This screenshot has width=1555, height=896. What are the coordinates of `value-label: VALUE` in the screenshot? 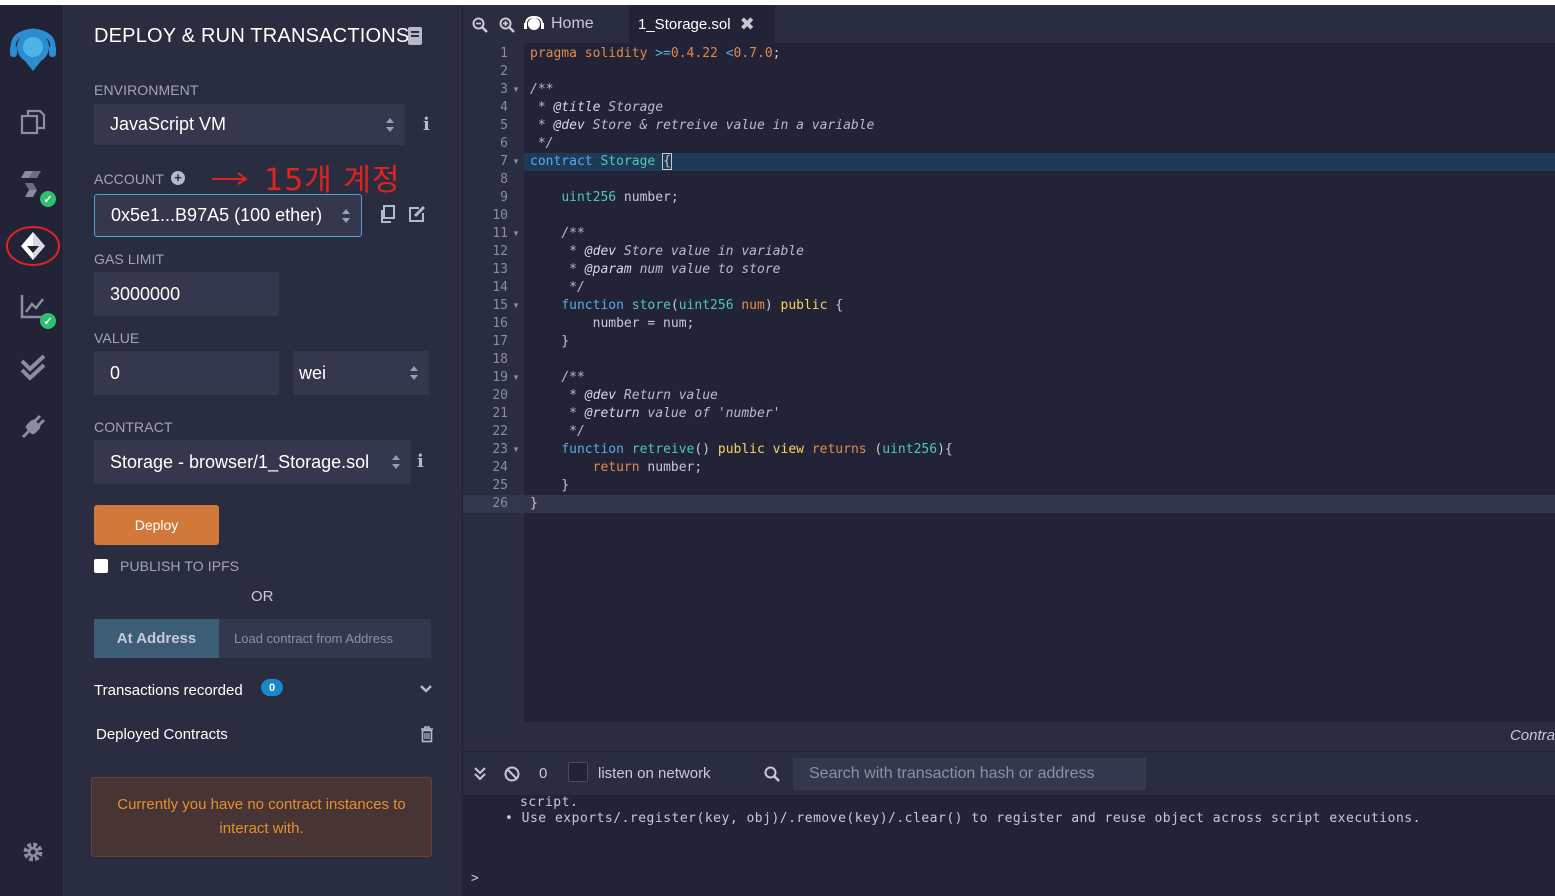 It's located at (117, 338).